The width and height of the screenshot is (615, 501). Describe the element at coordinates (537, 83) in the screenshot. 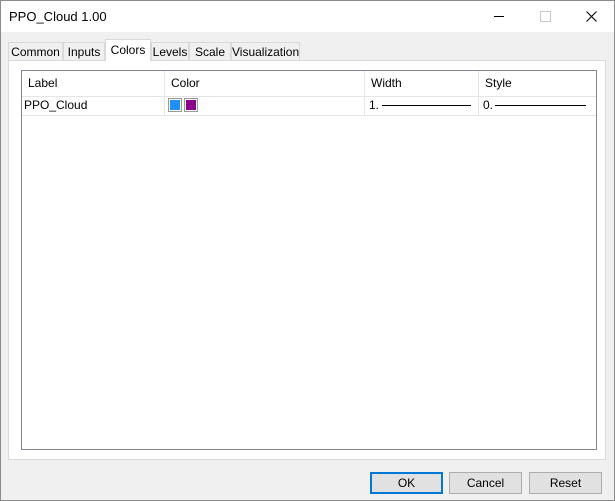

I see `column-header-style: Style` at that location.